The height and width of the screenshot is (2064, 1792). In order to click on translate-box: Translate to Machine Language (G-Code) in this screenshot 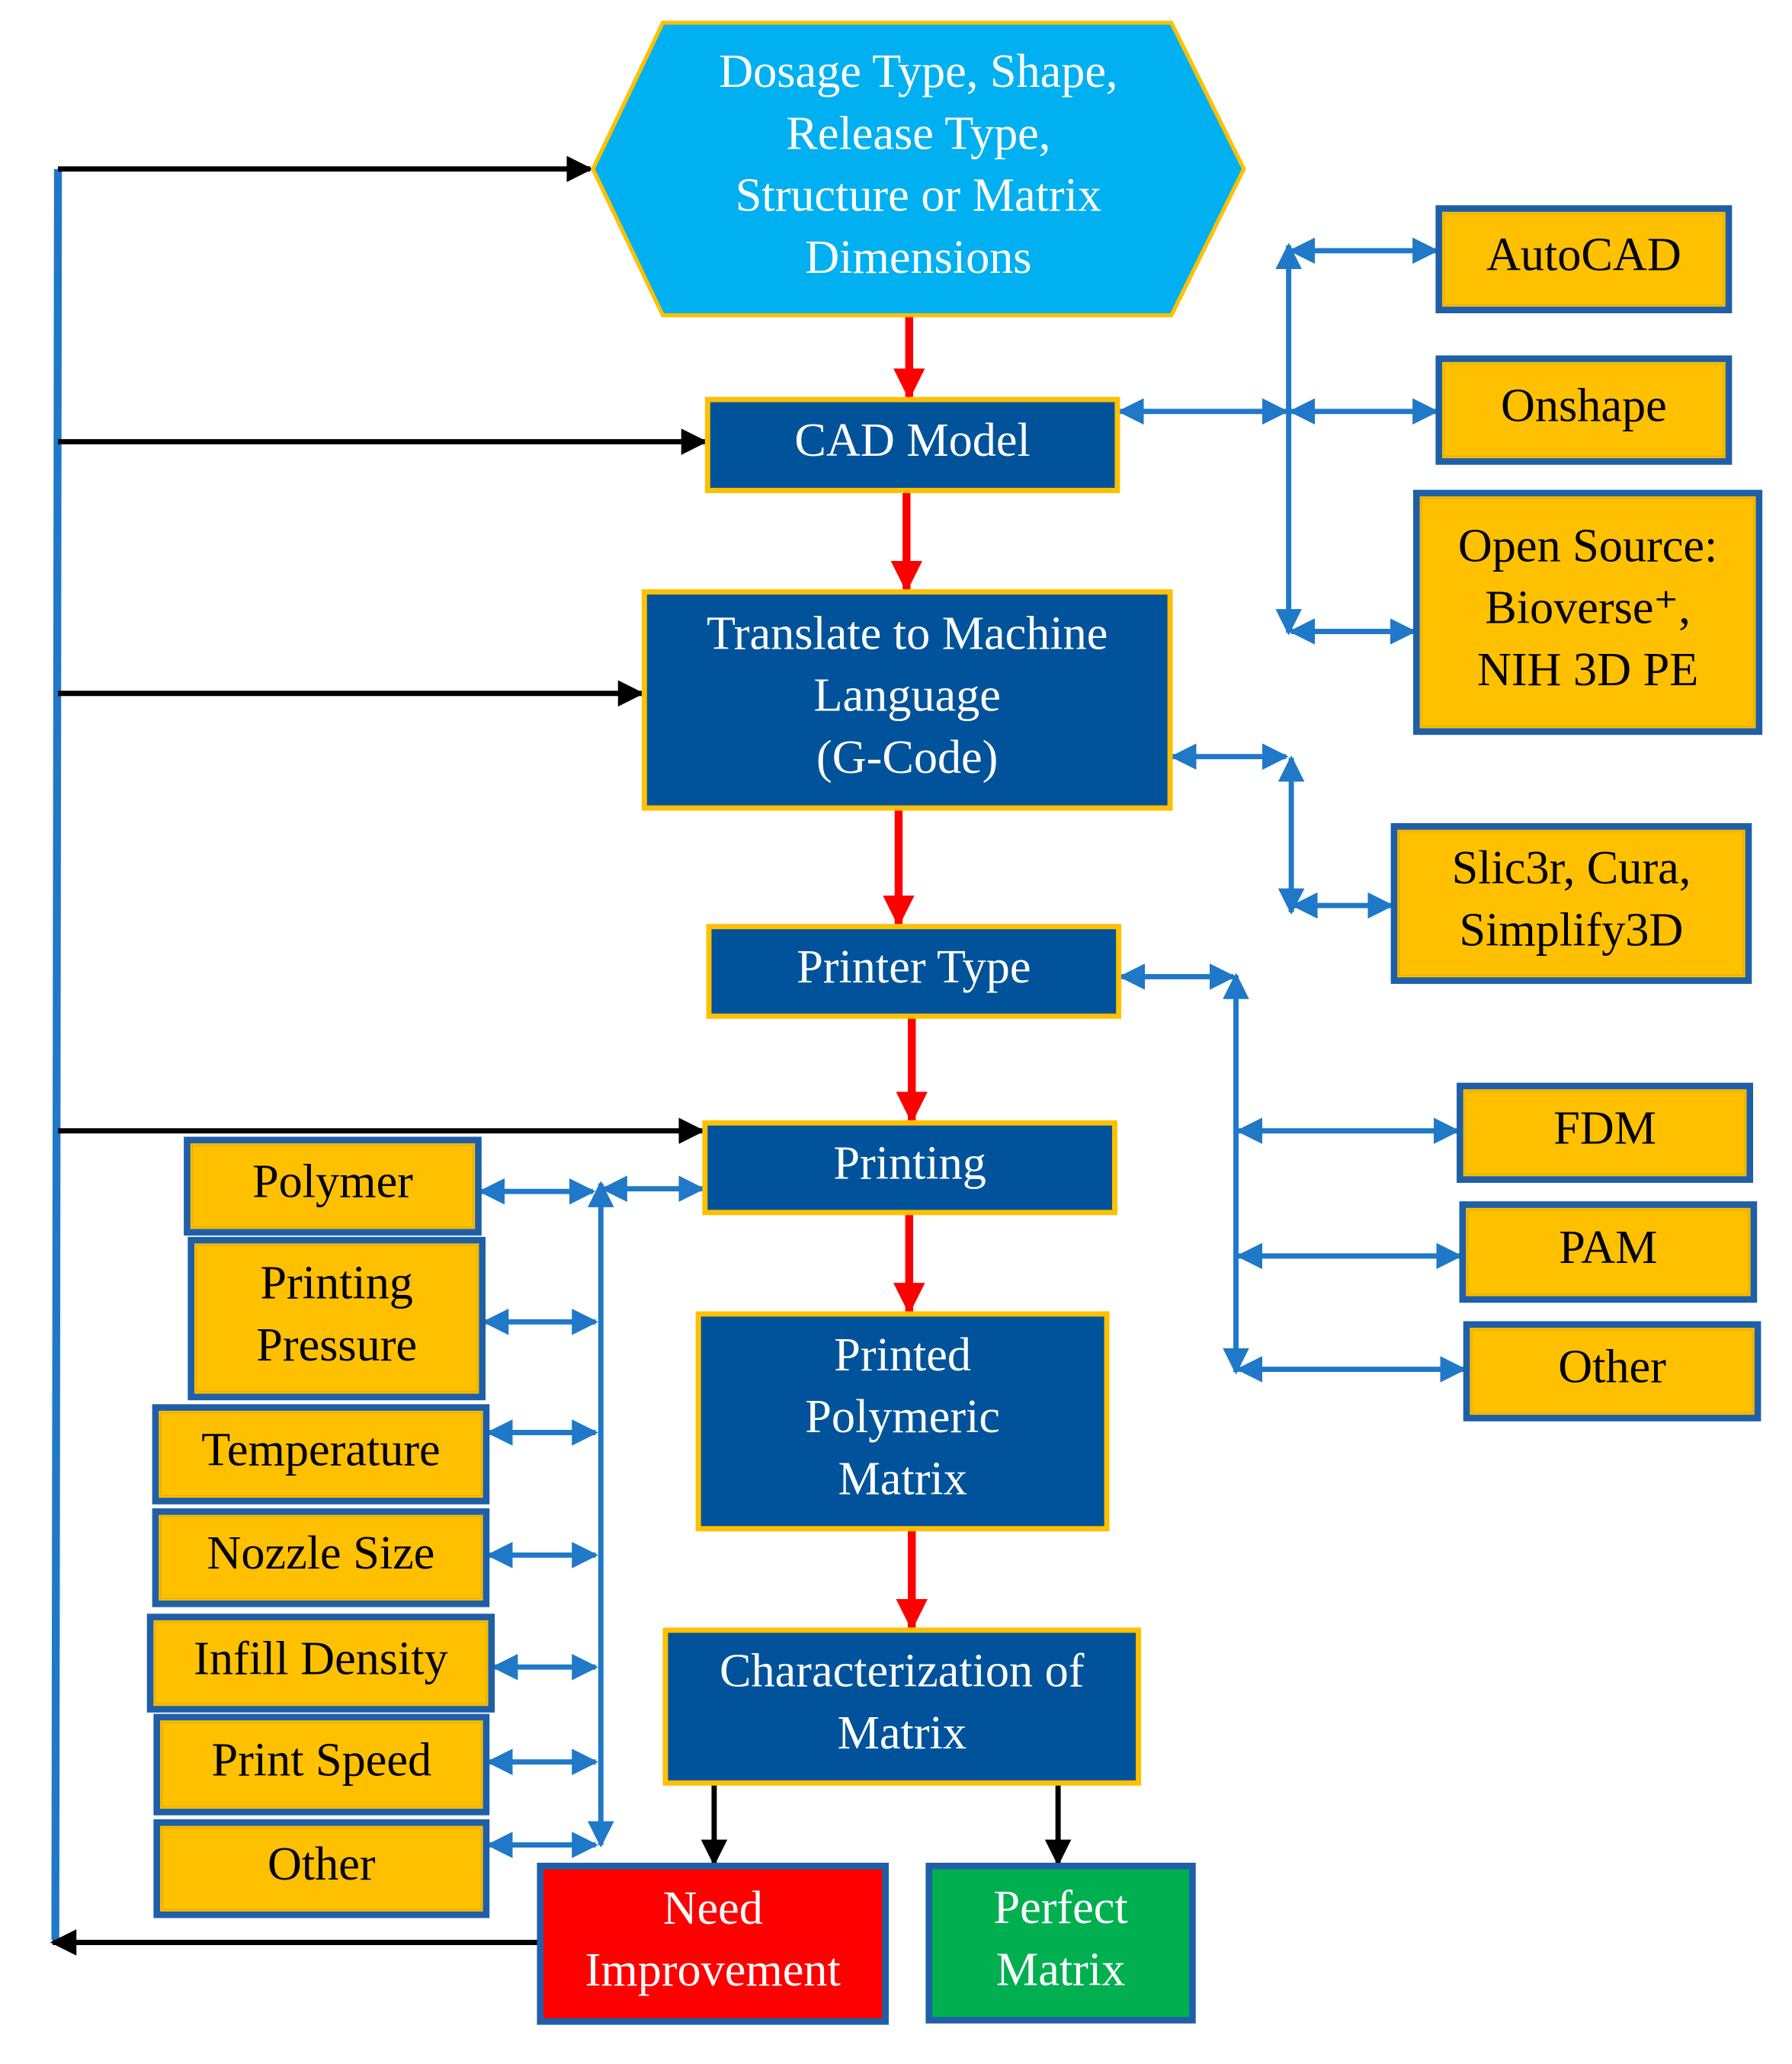, I will do `click(907, 700)`.